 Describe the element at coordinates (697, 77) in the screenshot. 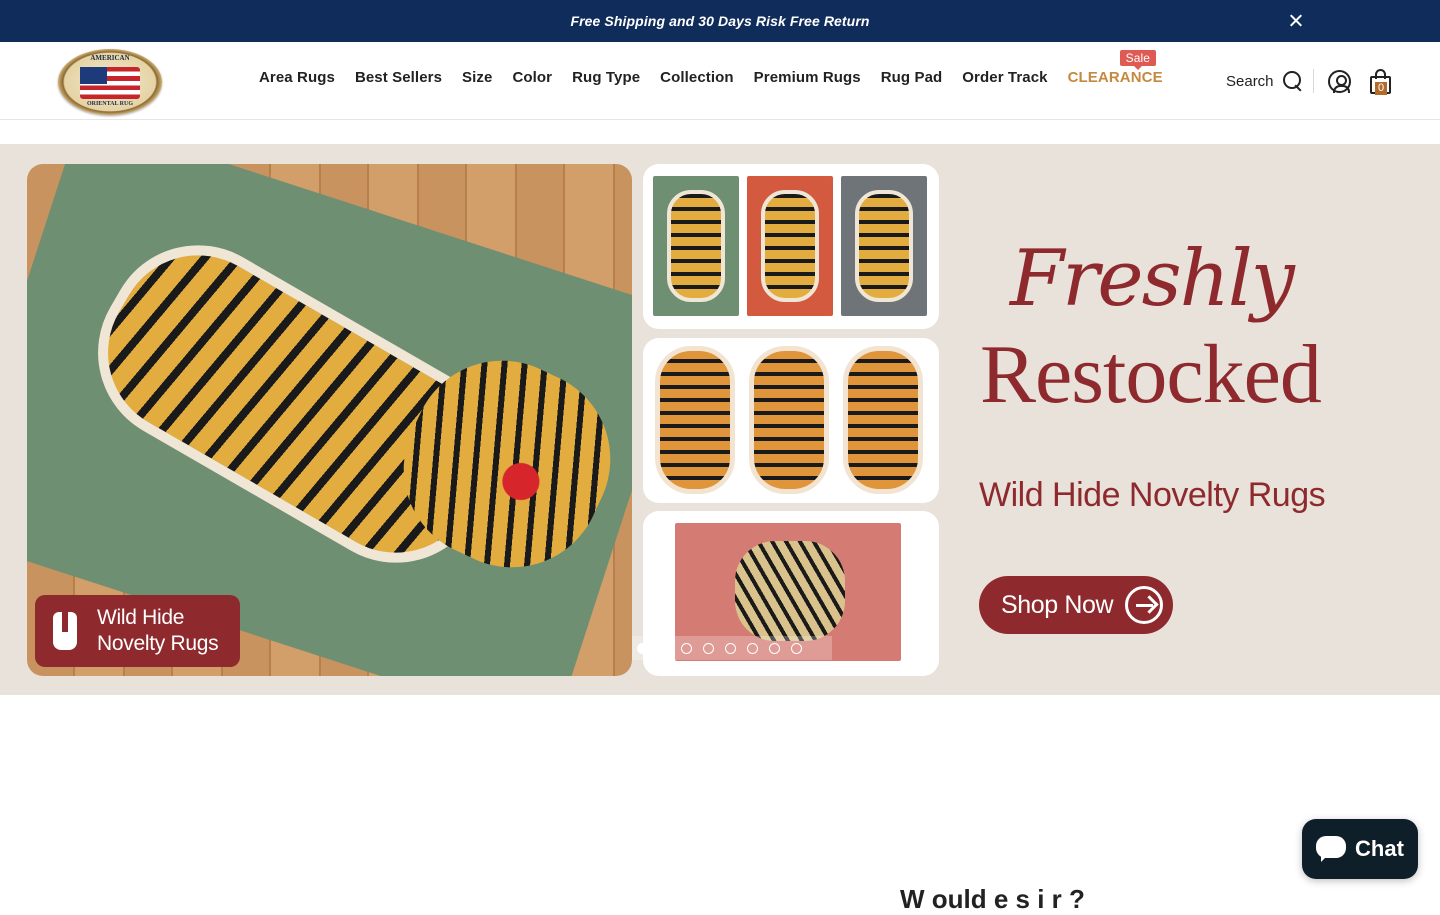

I see `nav-collection: Collection` at that location.